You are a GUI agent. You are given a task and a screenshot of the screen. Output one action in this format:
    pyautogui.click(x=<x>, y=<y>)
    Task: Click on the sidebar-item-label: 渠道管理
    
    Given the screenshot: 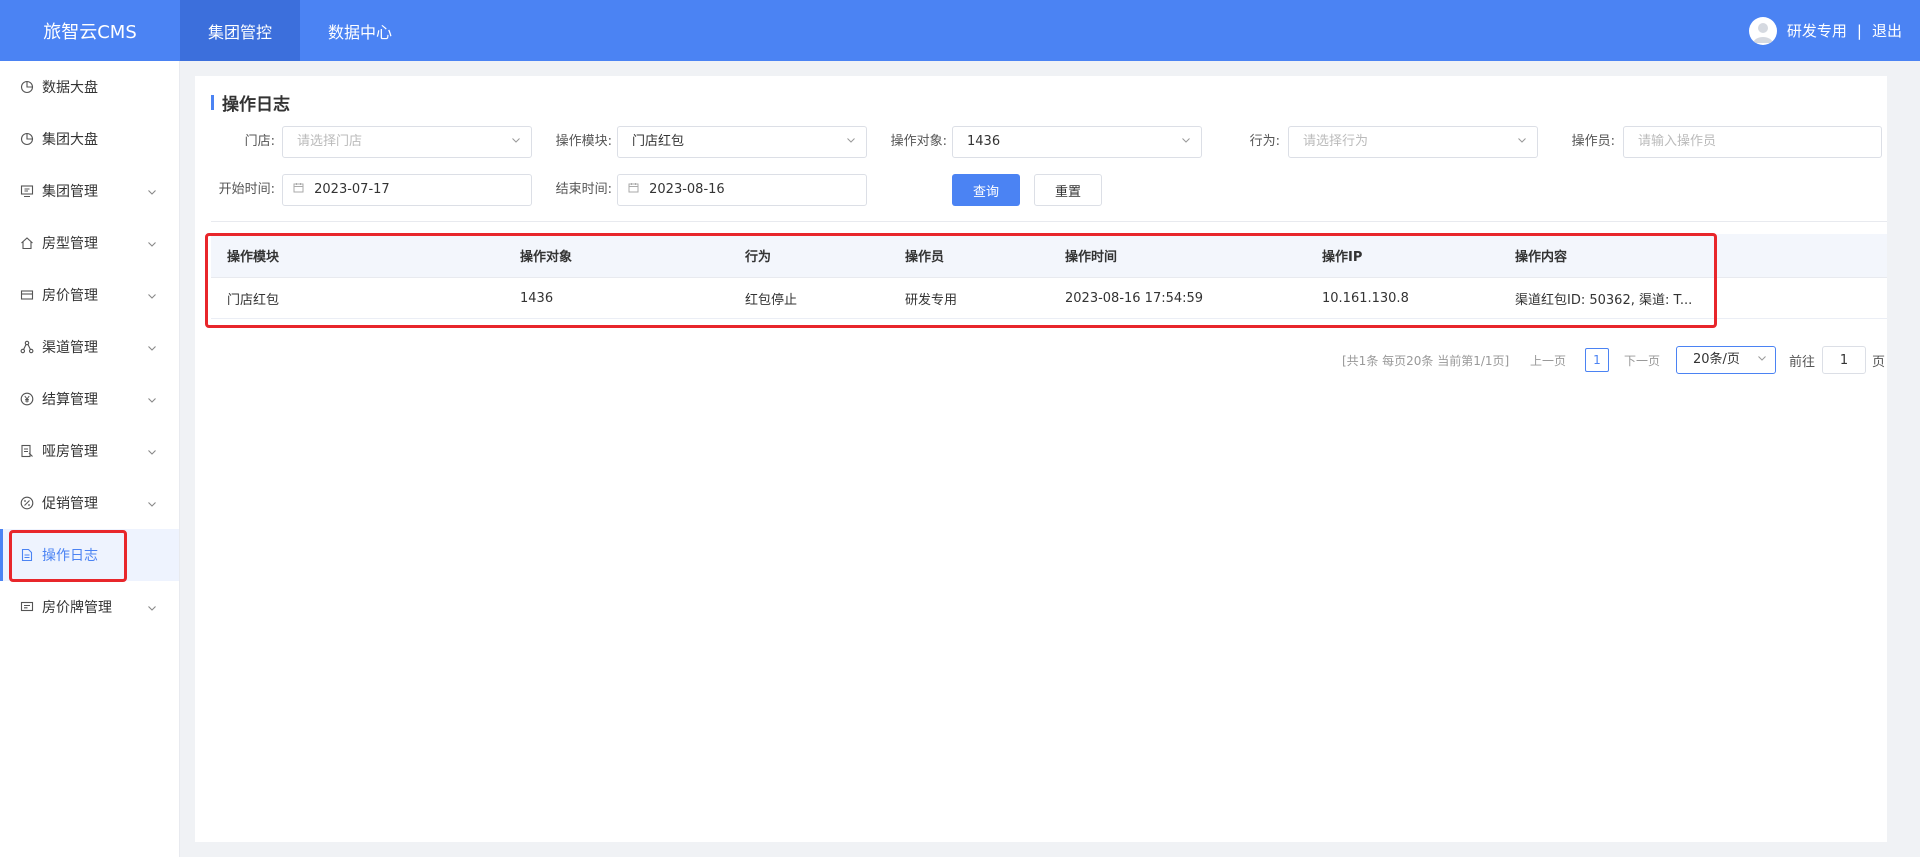 What is the action you would take?
    pyautogui.click(x=70, y=348)
    